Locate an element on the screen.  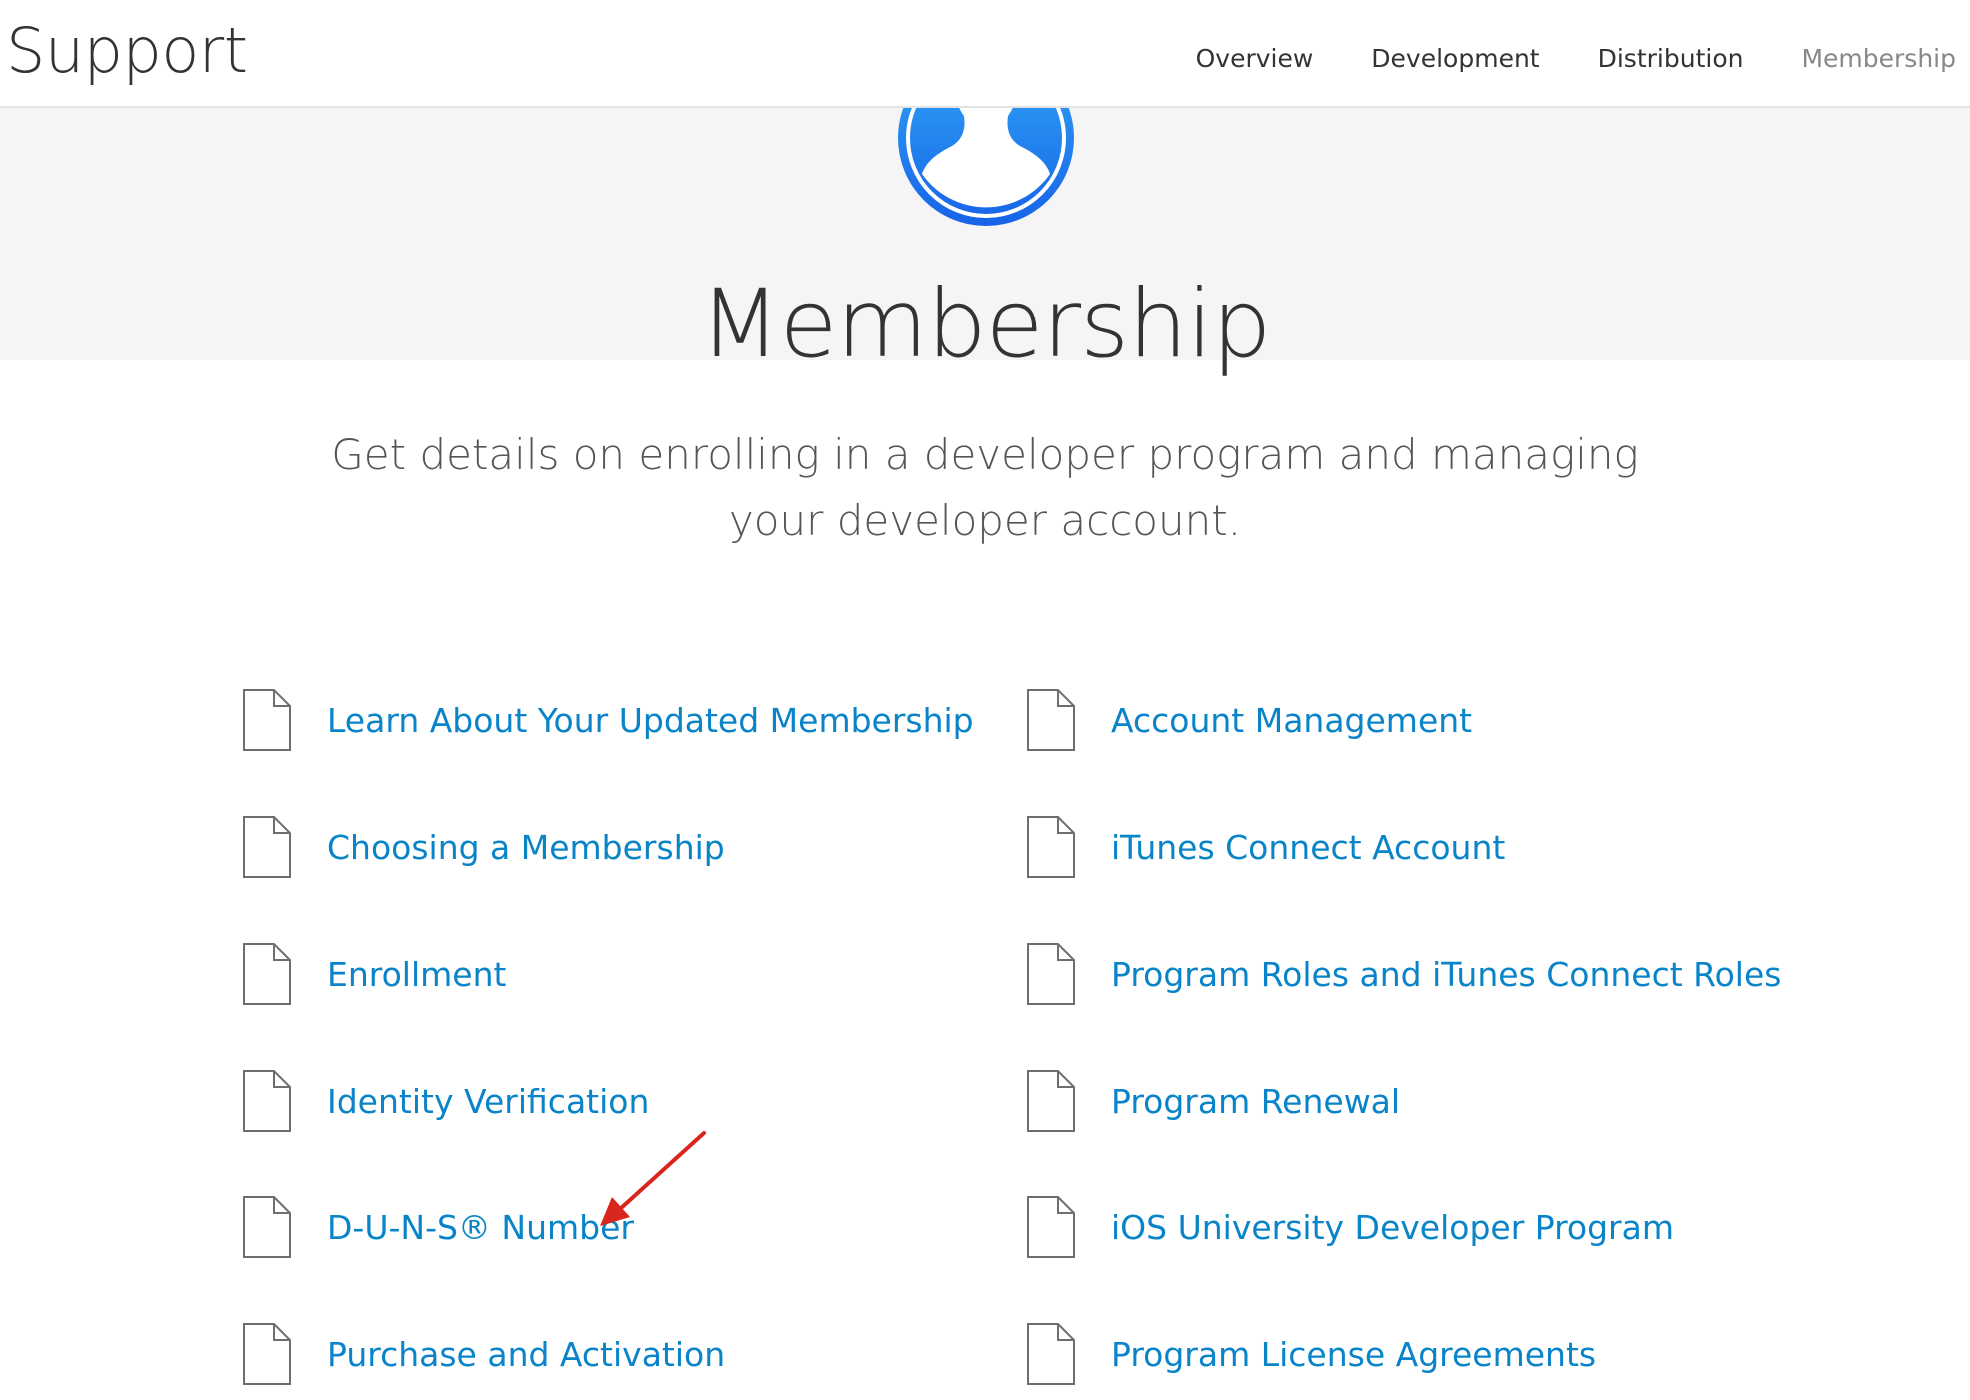
nav-overview: Overview is located at coordinates (1255, 58).